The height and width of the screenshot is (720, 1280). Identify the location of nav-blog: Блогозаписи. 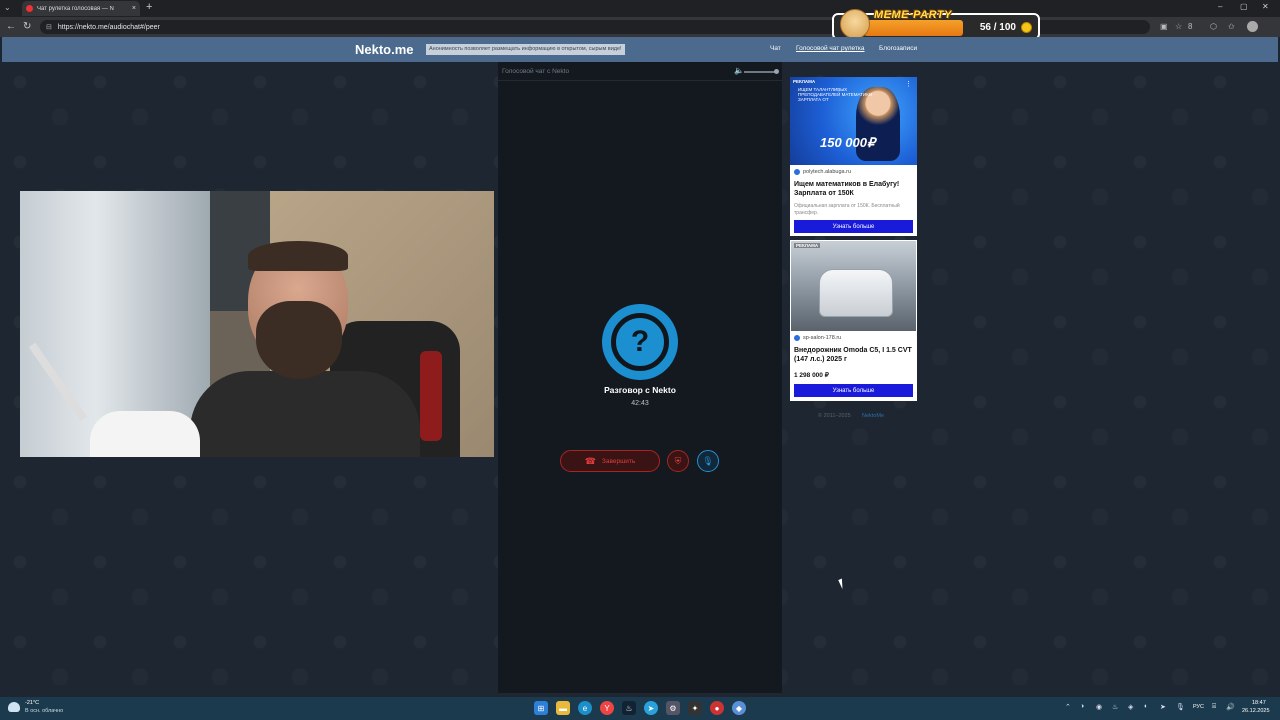
(898, 48).